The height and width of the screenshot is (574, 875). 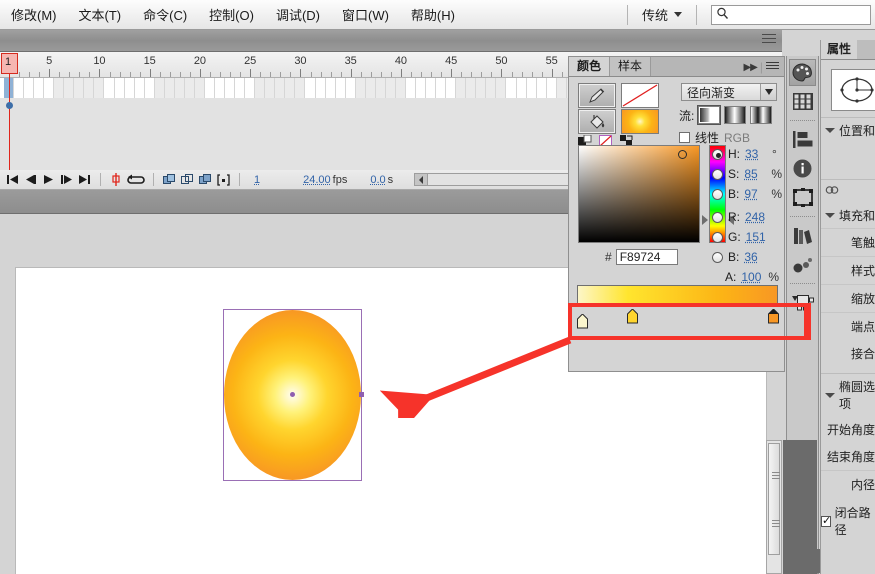 I want to click on brightness-field: B: 97 %, so click(x=747, y=194).